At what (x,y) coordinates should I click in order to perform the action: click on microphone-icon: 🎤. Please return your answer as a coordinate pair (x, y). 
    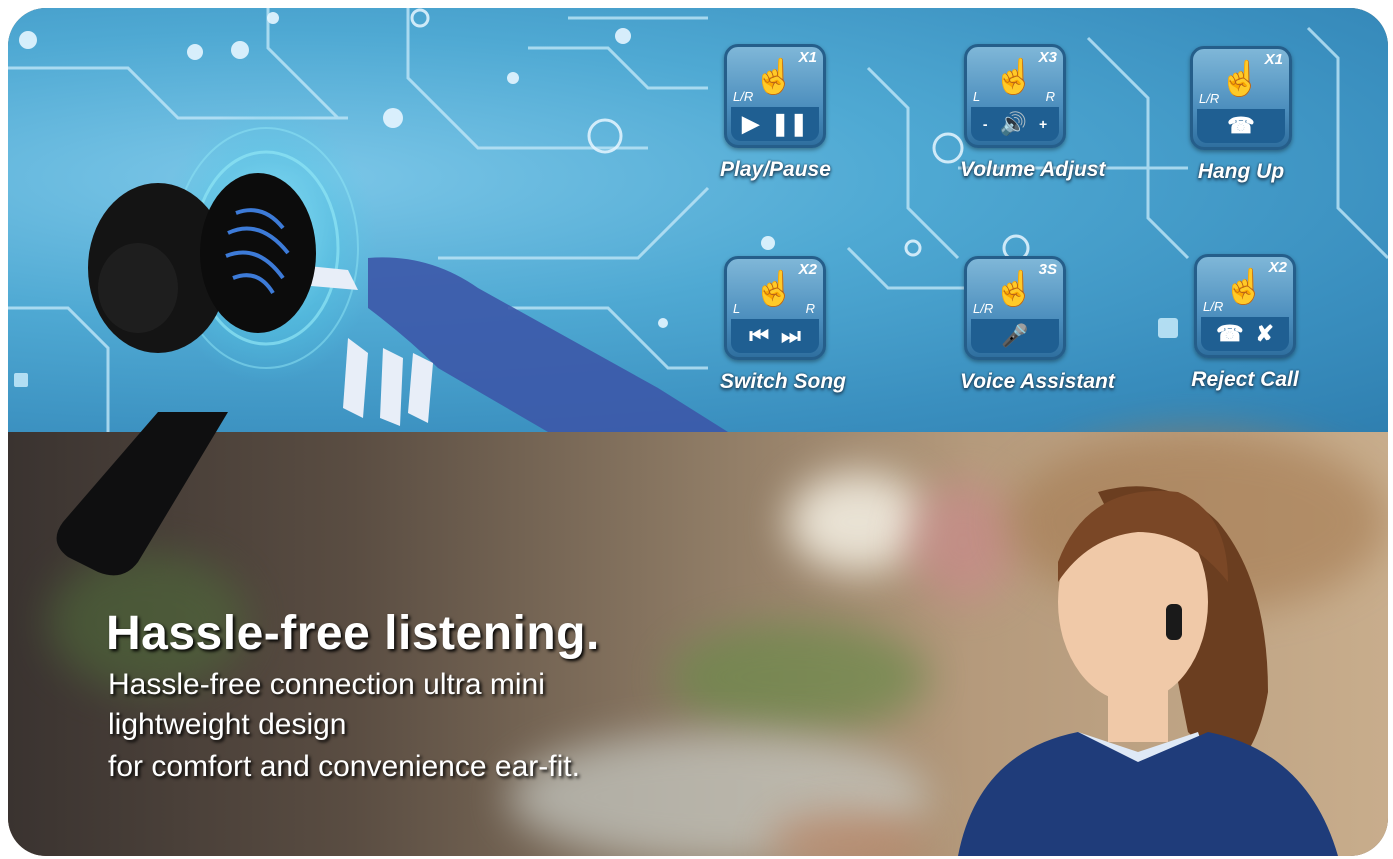
    Looking at the image, I should click on (1015, 336).